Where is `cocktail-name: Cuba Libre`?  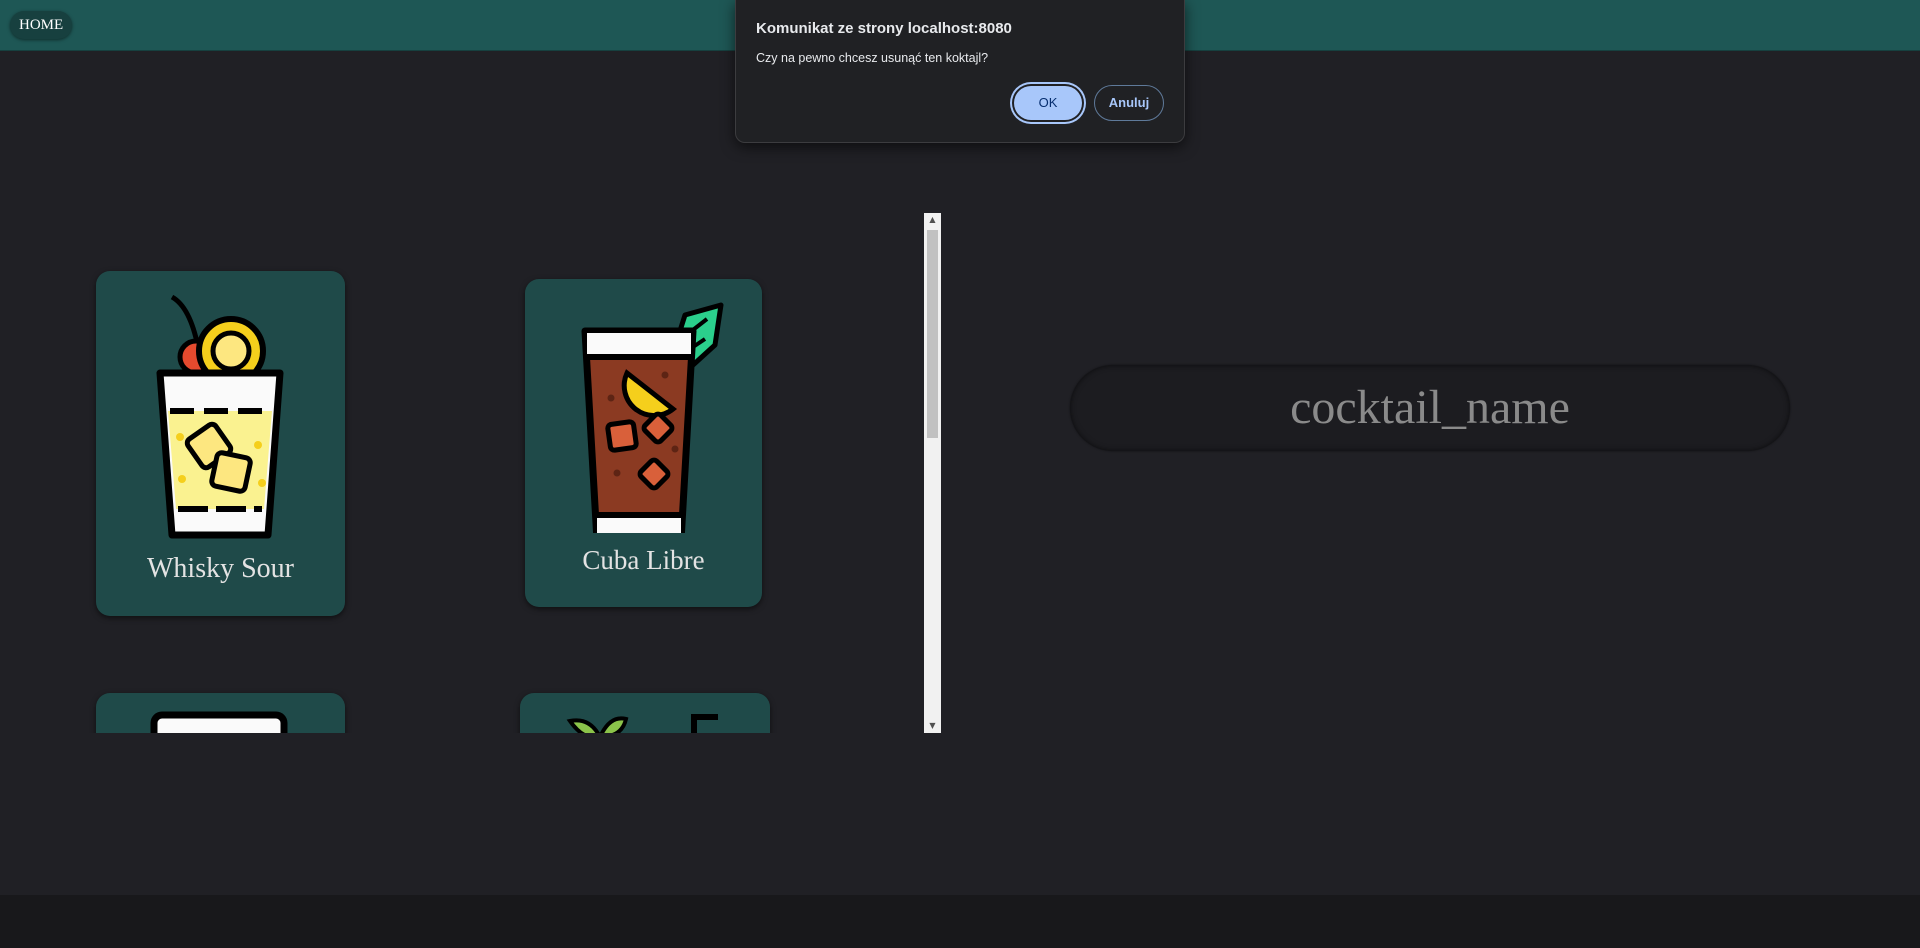 cocktail-name: Cuba Libre is located at coordinates (643, 560).